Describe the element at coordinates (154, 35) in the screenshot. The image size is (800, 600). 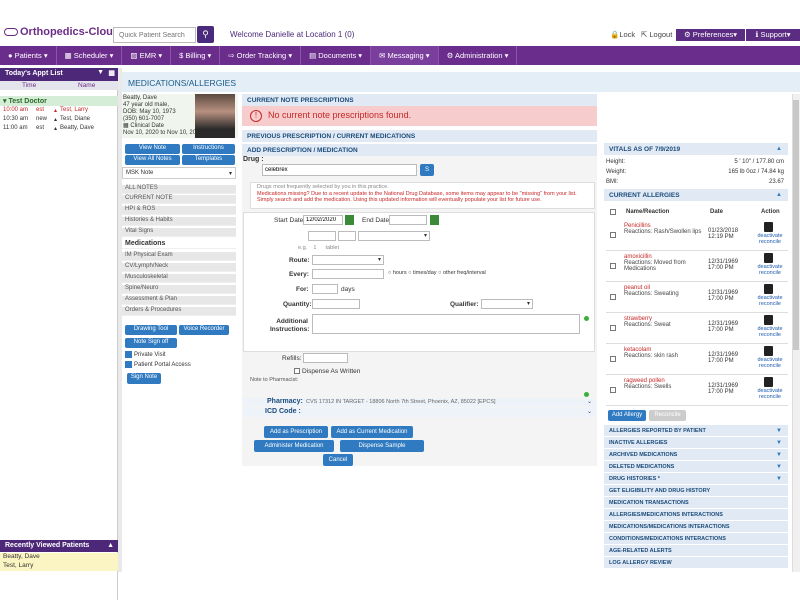
I see `patient-search-input` at that location.